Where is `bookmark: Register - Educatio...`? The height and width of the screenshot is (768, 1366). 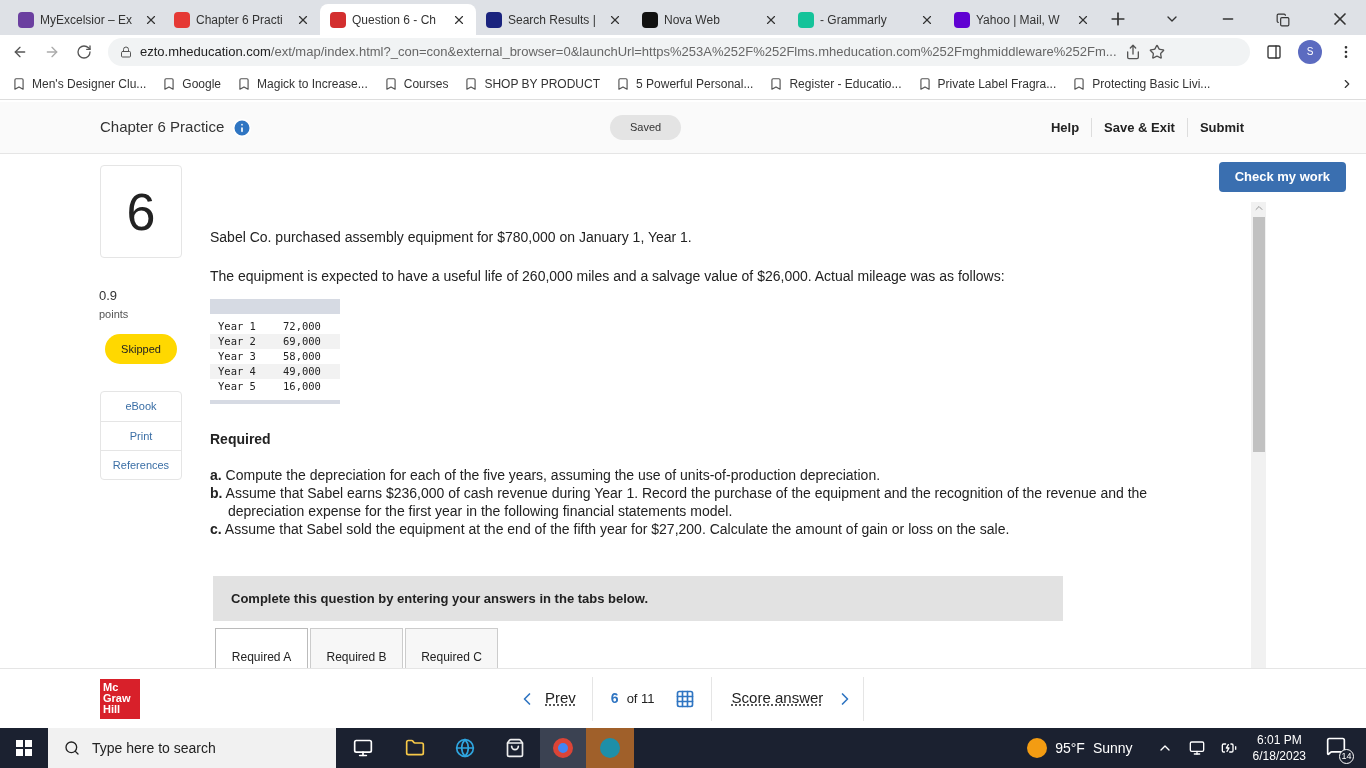
bookmark: Register - Educatio... is located at coordinates (835, 83).